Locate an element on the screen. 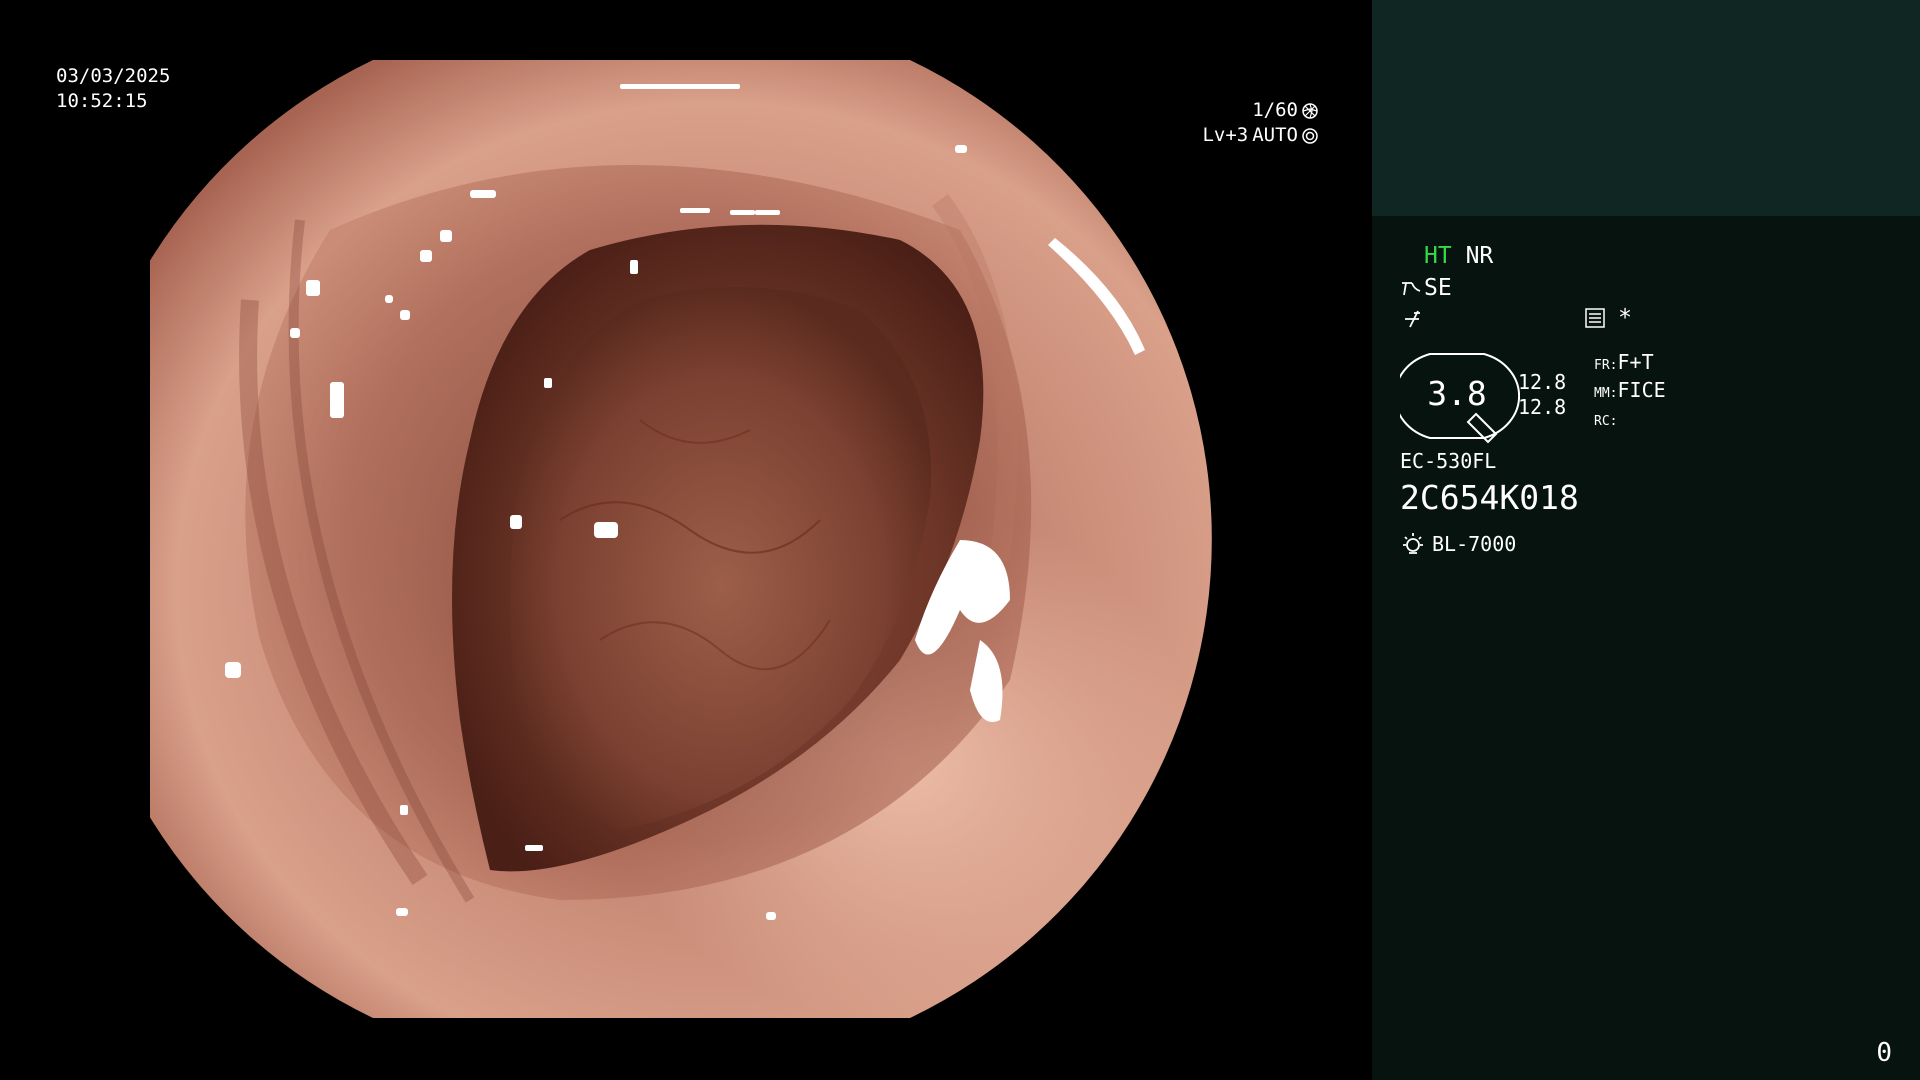 Image resolution: width=1920 pixels, height=1080 pixels. ht-indicator: HT is located at coordinates (1438, 256).